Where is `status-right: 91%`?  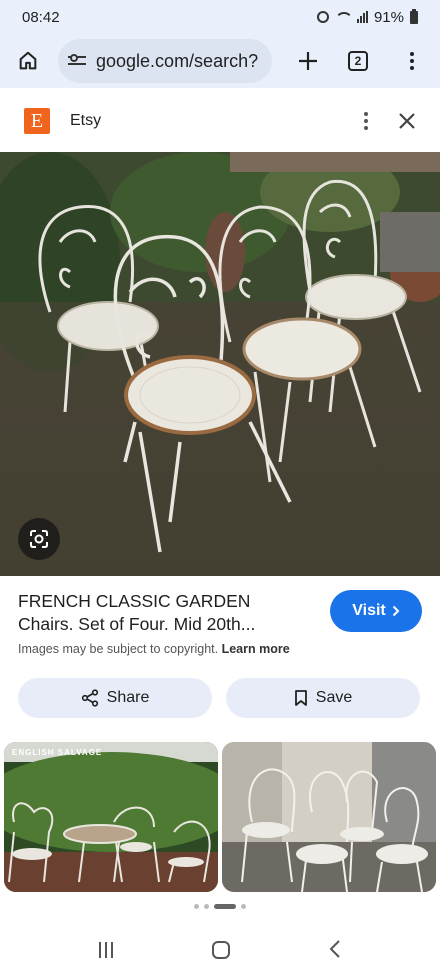 status-right: 91% is located at coordinates (367, 17).